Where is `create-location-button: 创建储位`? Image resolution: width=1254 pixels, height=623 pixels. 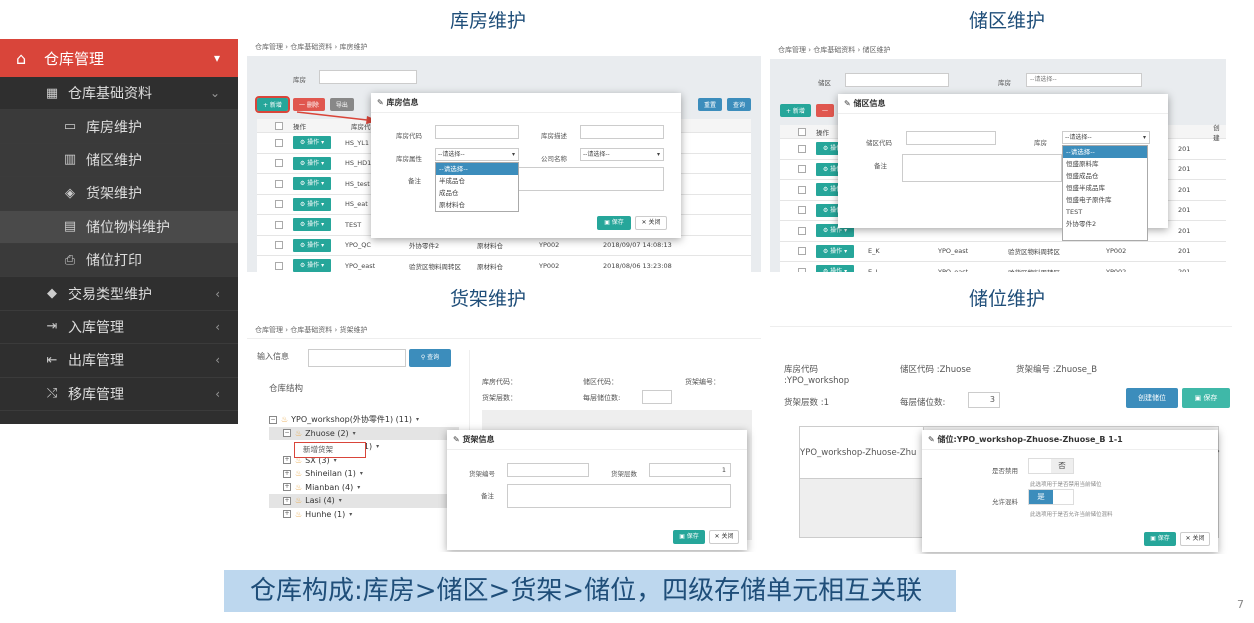
create-location-button: 创建储位 is located at coordinates (1152, 398).